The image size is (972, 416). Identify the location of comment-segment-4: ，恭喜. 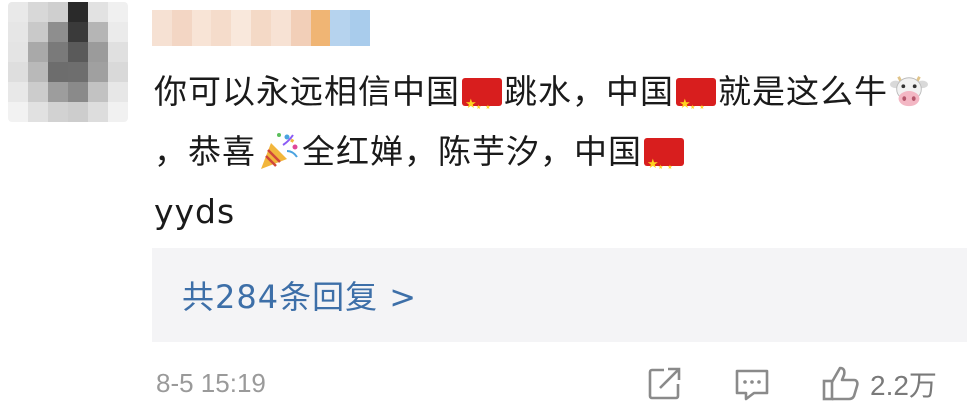
(205, 151).